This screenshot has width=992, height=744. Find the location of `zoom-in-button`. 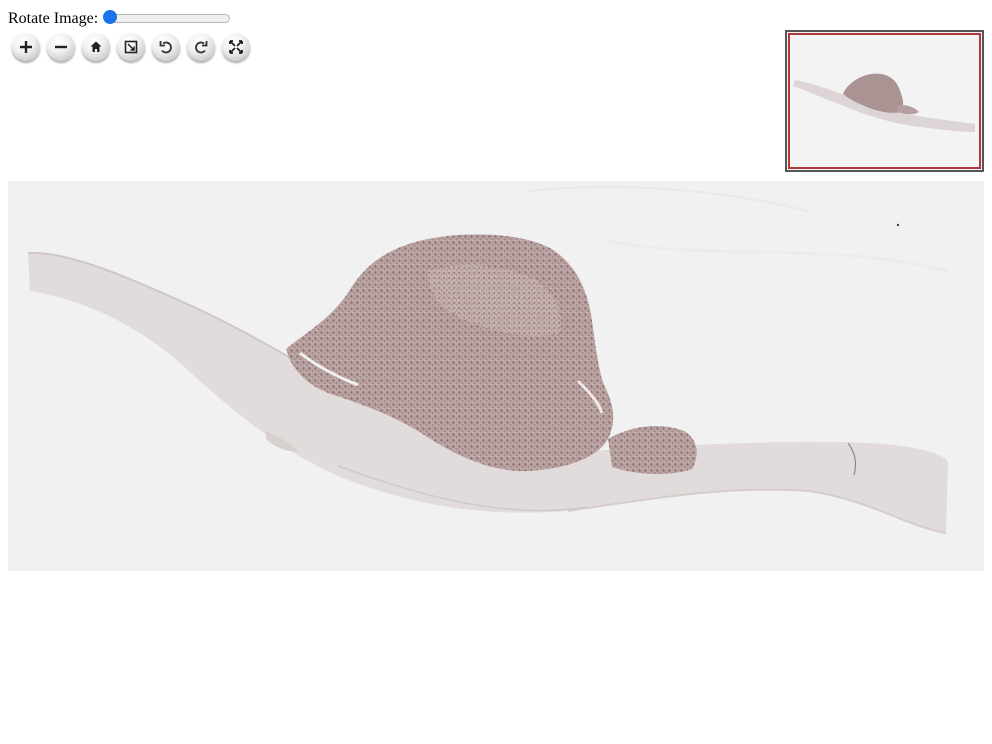

zoom-in-button is located at coordinates (25, 47).